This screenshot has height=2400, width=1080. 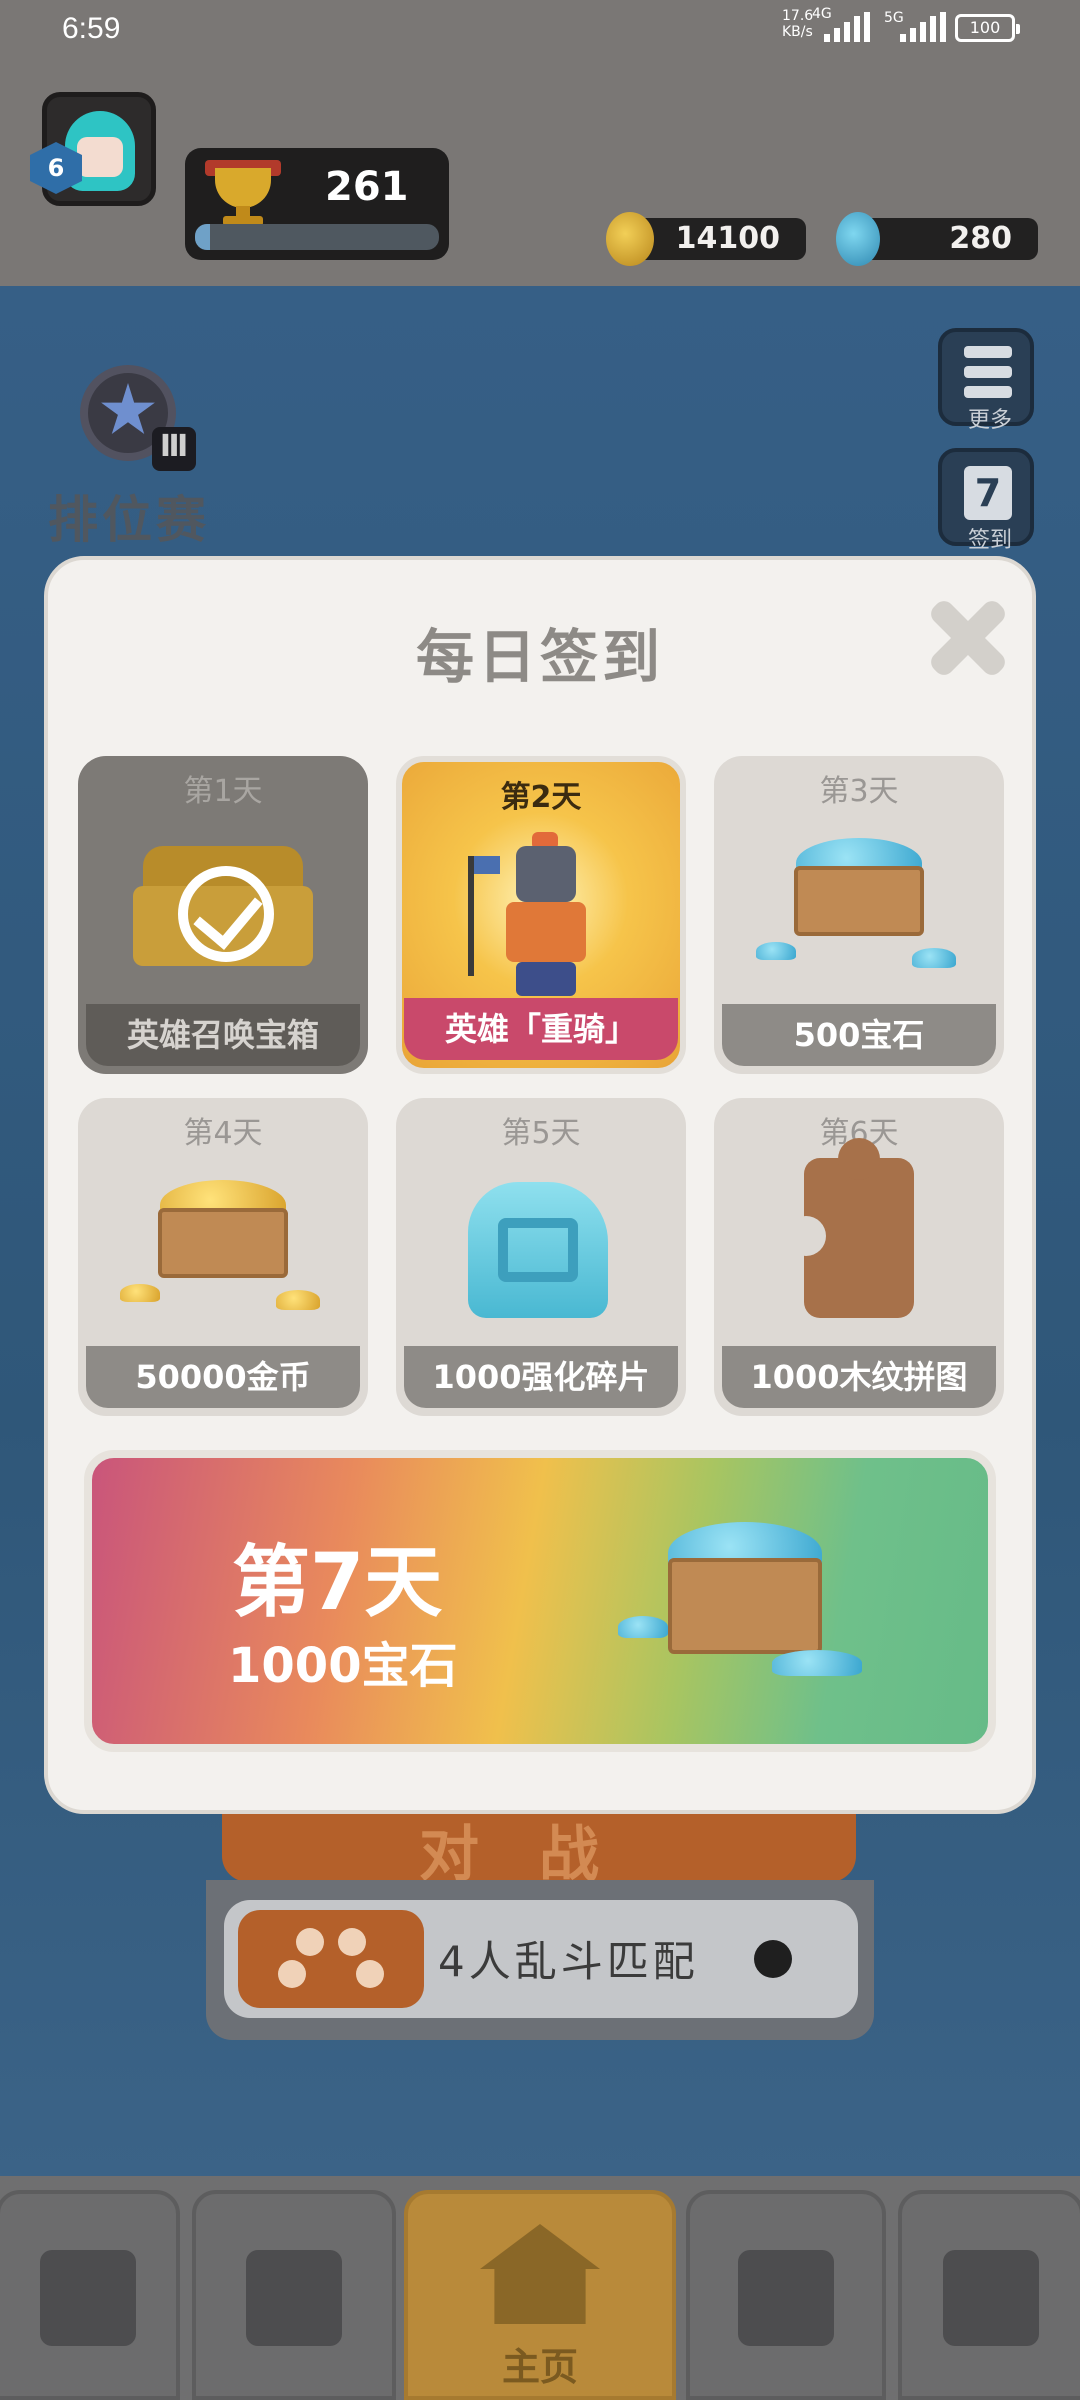 I want to click on day-2-card: 第2天 英雄「重骑」, so click(x=541, y=915).